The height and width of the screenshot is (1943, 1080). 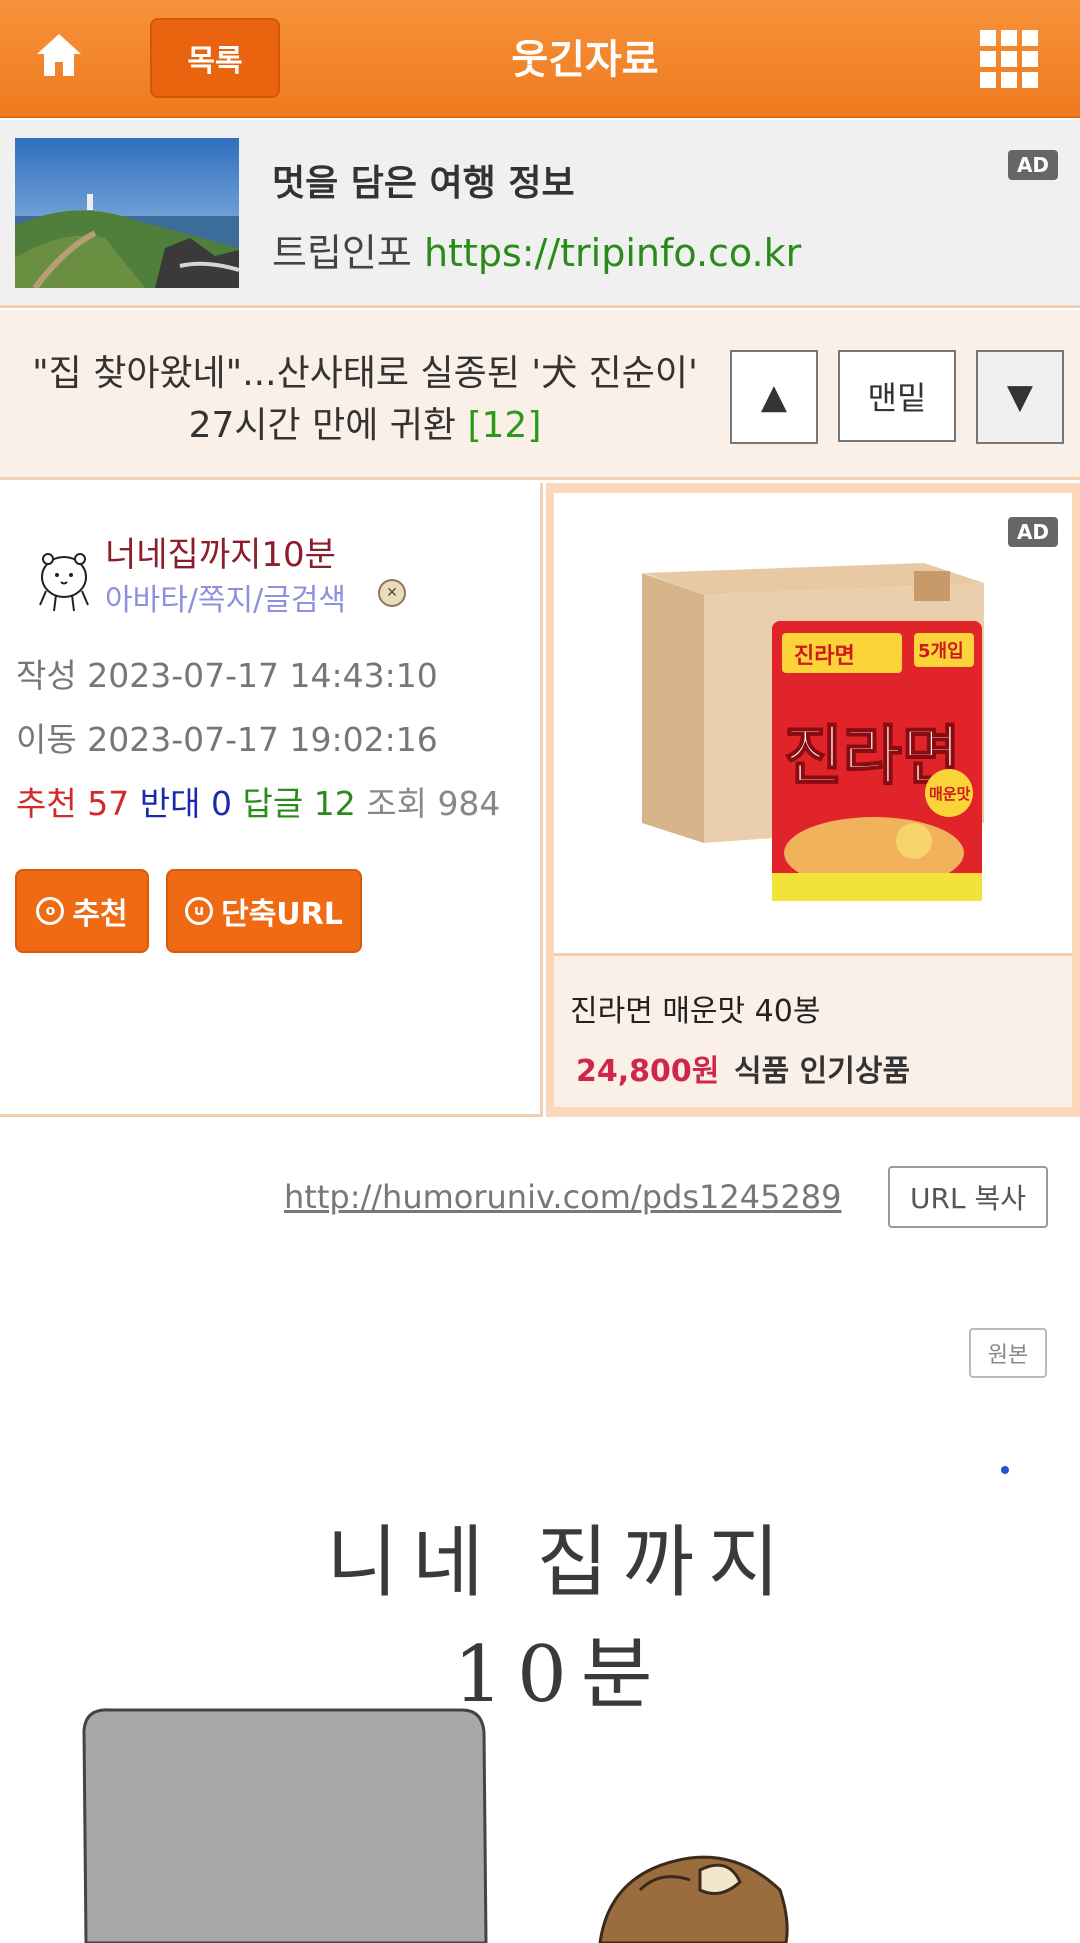 What do you see at coordinates (504, 425) in the screenshot?
I see `comment-count: [12]` at bounding box center [504, 425].